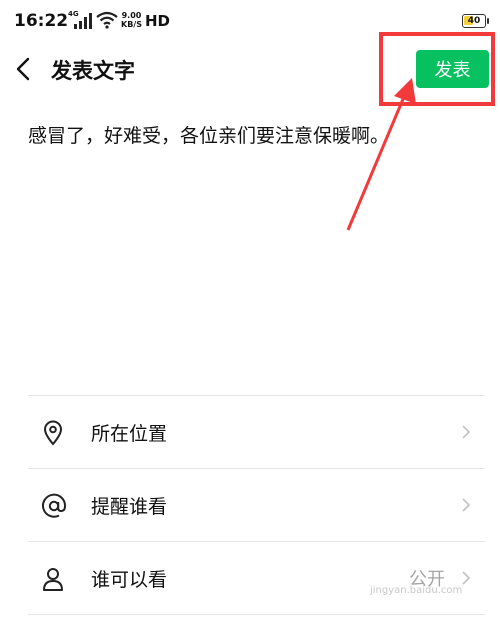 This screenshot has width=500, height=622. Describe the element at coordinates (256, 578) in the screenshot. I see `option-visibility: 谁可以看 公开` at that location.